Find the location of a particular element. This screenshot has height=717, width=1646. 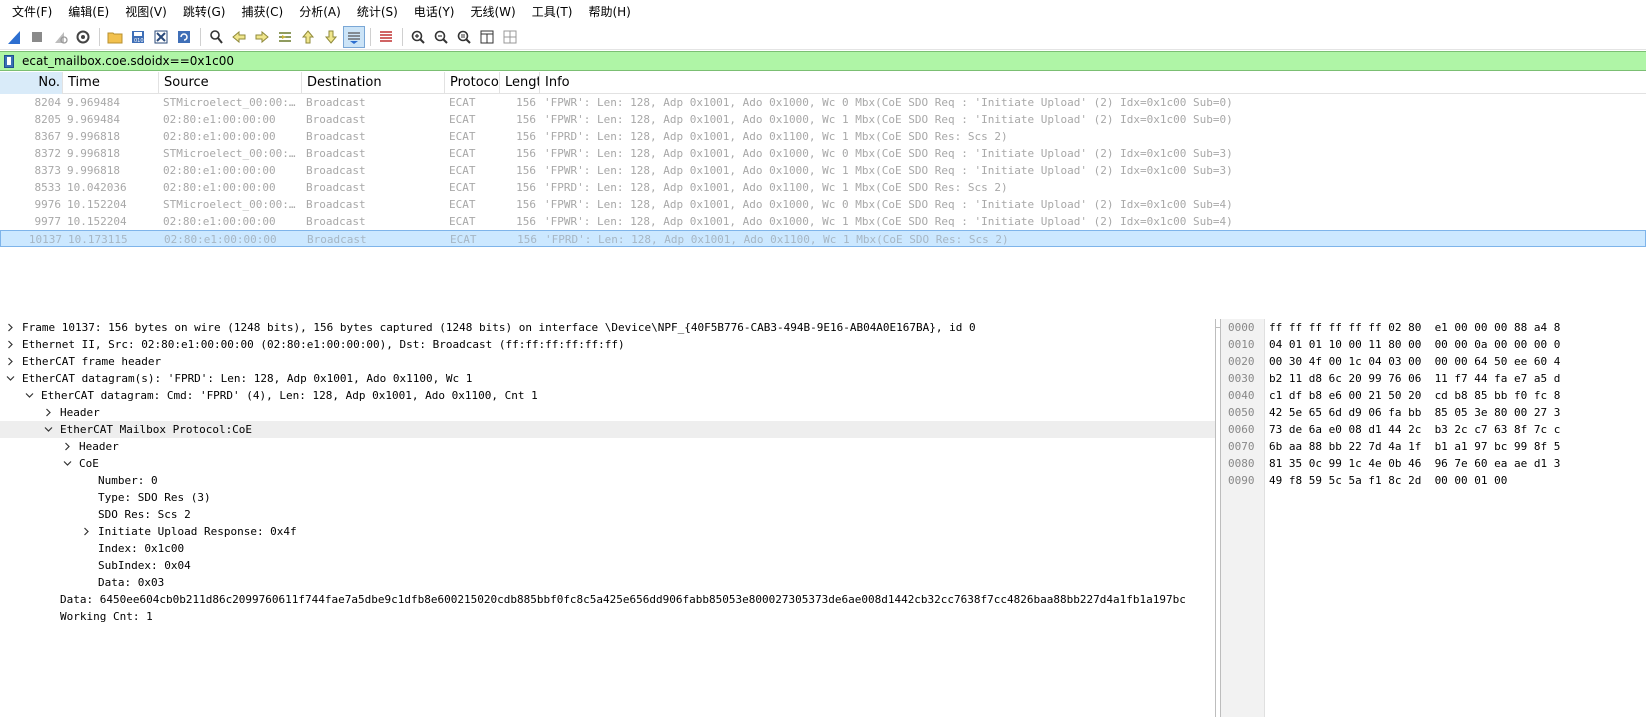

packet-time: 9.969484 is located at coordinates (93, 119).